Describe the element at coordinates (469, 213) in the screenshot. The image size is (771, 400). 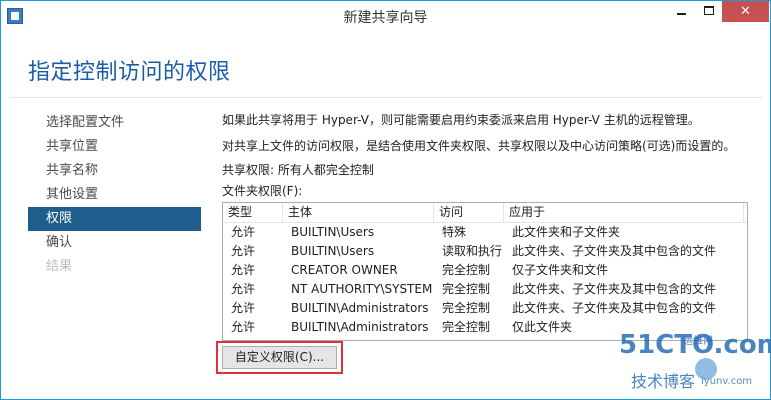
I see `column-header-access: 访问` at that location.